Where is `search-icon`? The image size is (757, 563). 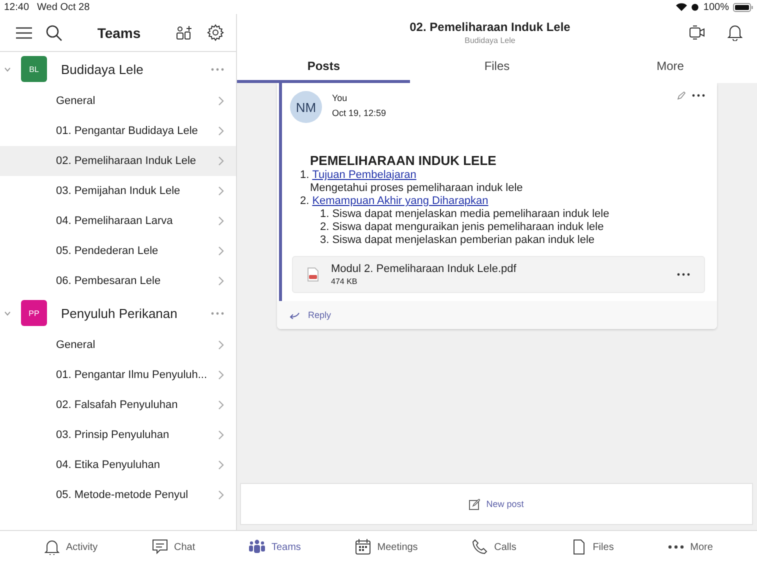
search-icon is located at coordinates (54, 32).